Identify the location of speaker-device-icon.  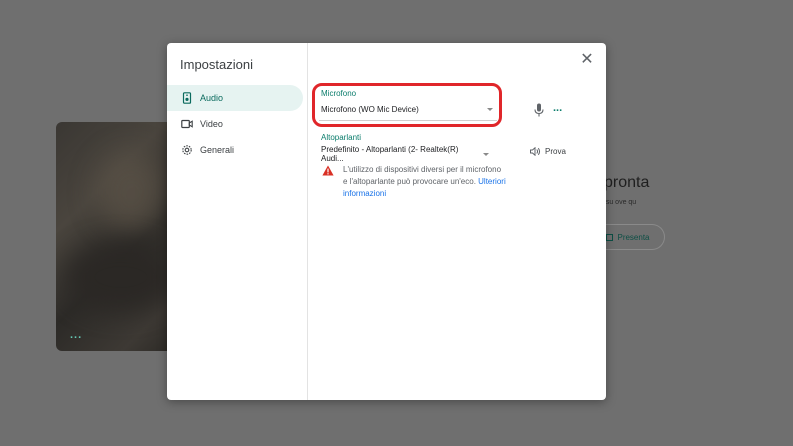
(187, 98).